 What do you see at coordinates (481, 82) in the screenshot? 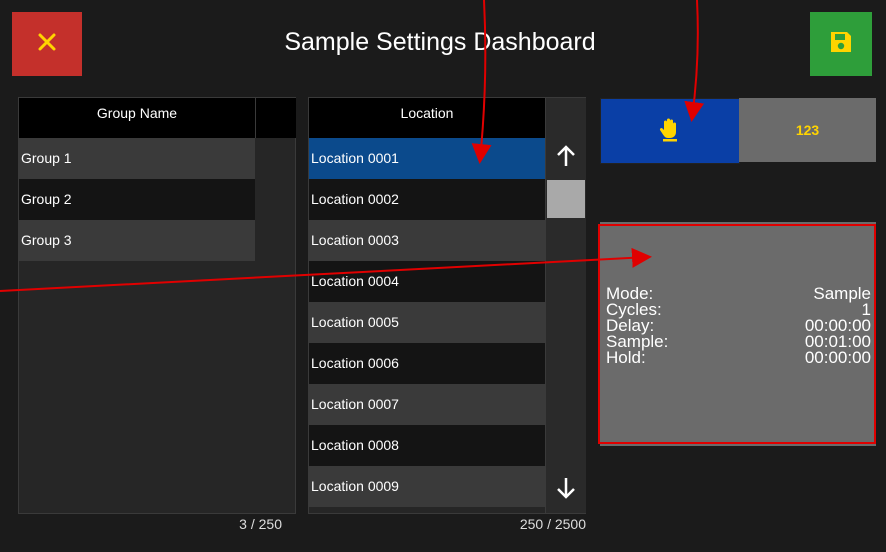
I see `annotation-arrow-location` at bounding box center [481, 82].